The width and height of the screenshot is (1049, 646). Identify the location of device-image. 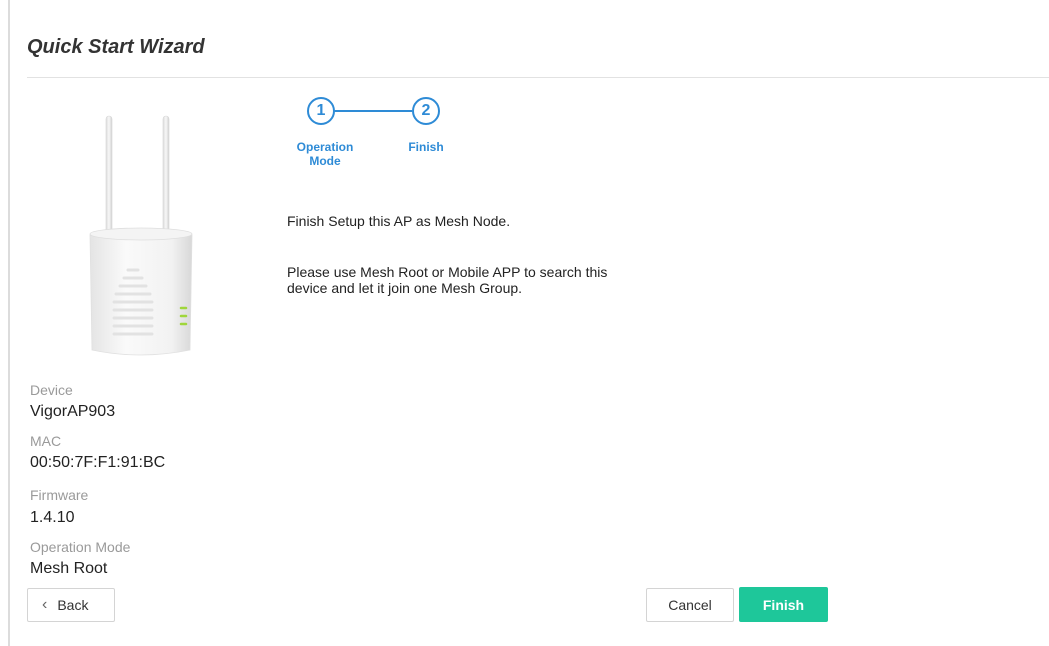
(141, 235).